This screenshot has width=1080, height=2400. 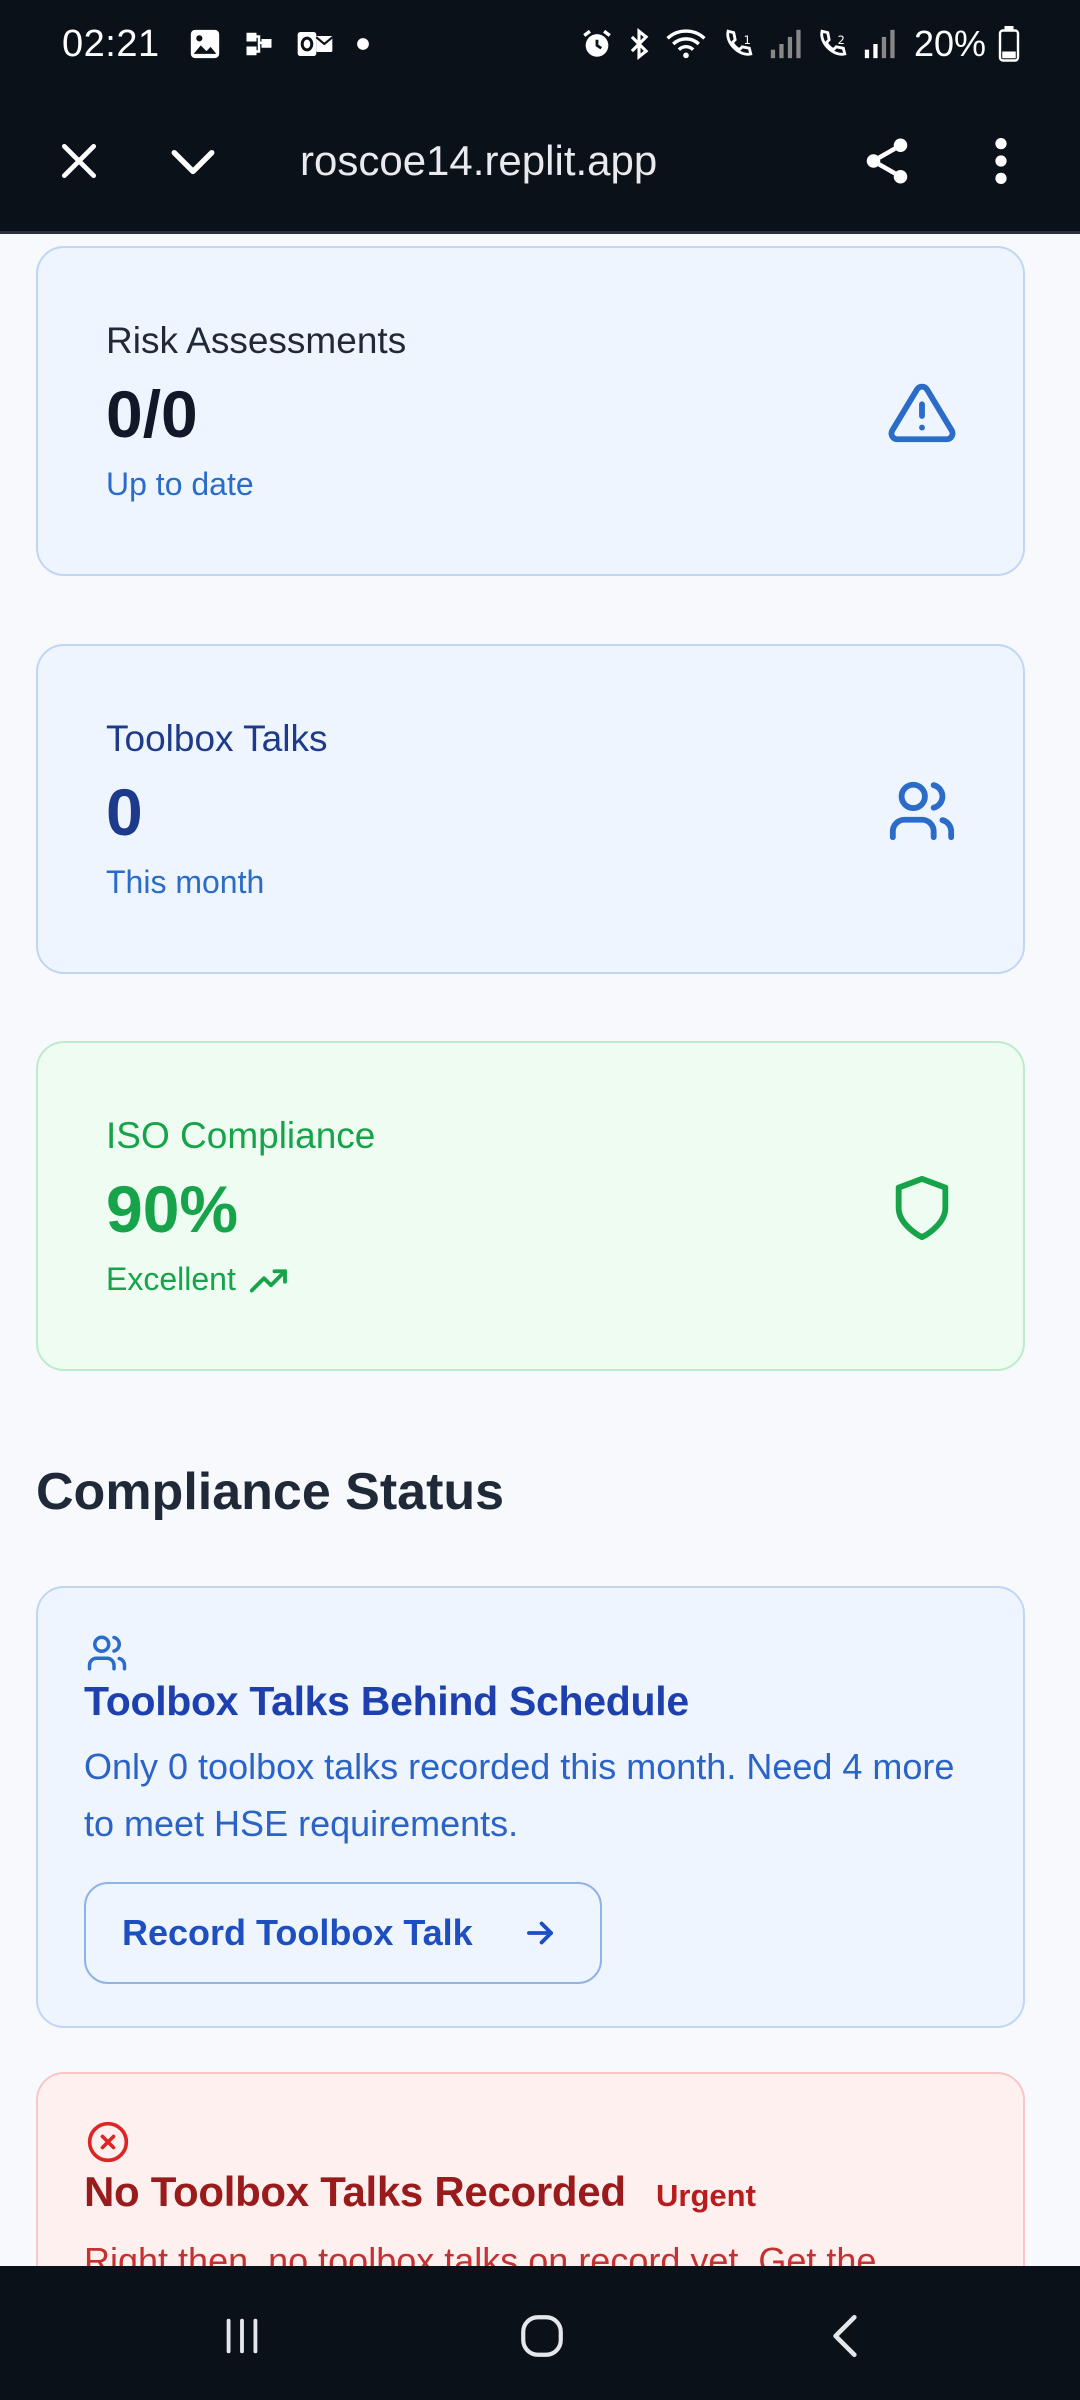 I want to click on share-button, so click(x=887, y=161).